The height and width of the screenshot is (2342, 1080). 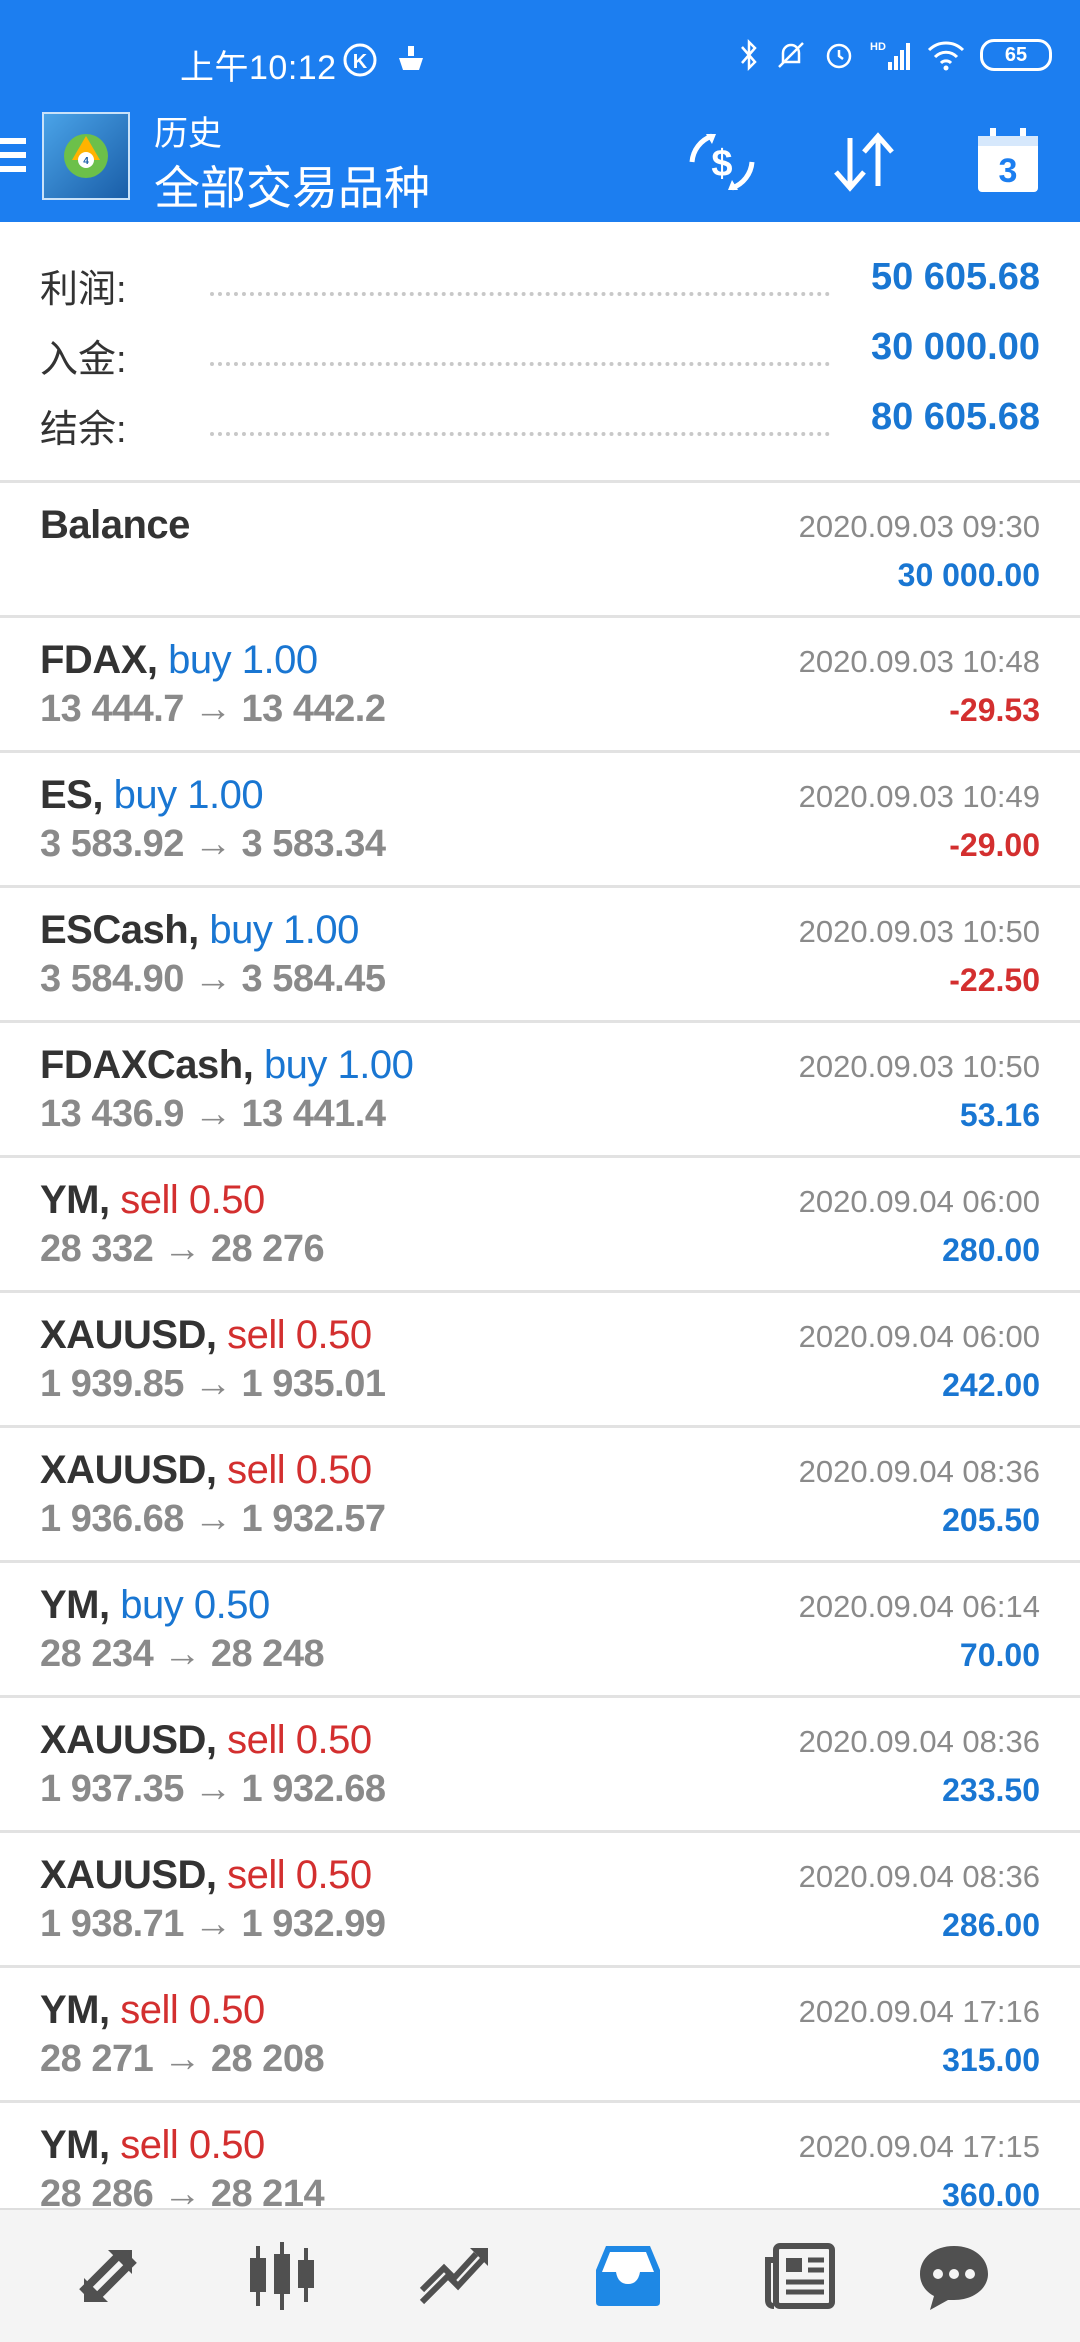 I want to click on open-price: 3 584.90, so click(x=112, y=979).